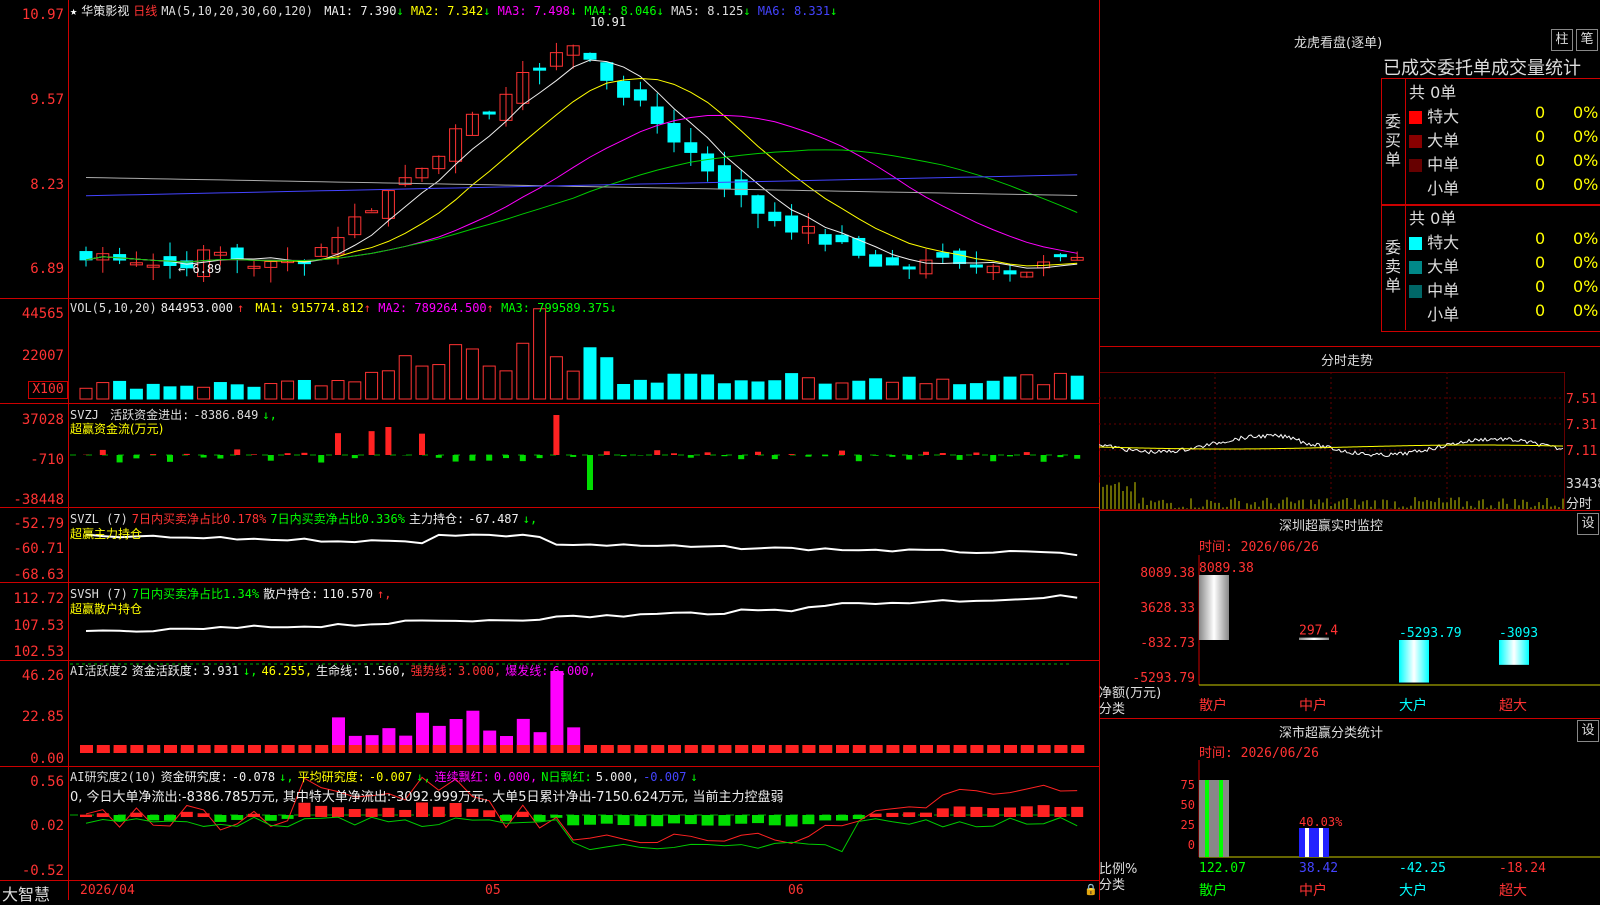 This screenshot has height=905, width=1600. I want to click on svzj-sub: 超赢资金流(万元), so click(116, 428).